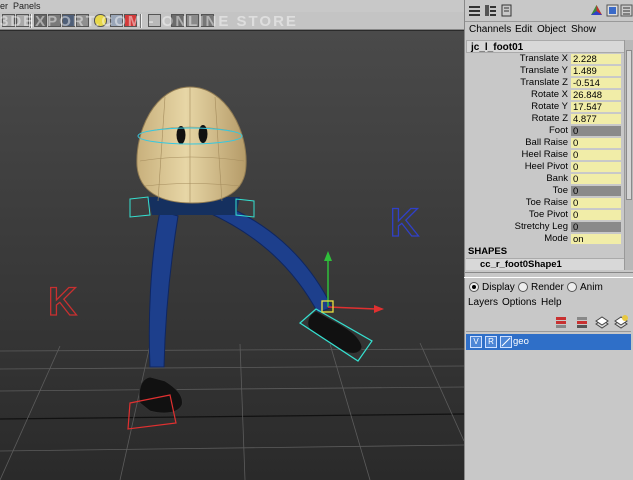  What do you see at coordinates (582, 322) in the screenshot?
I see `layer-down-icon` at bounding box center [582, 322].